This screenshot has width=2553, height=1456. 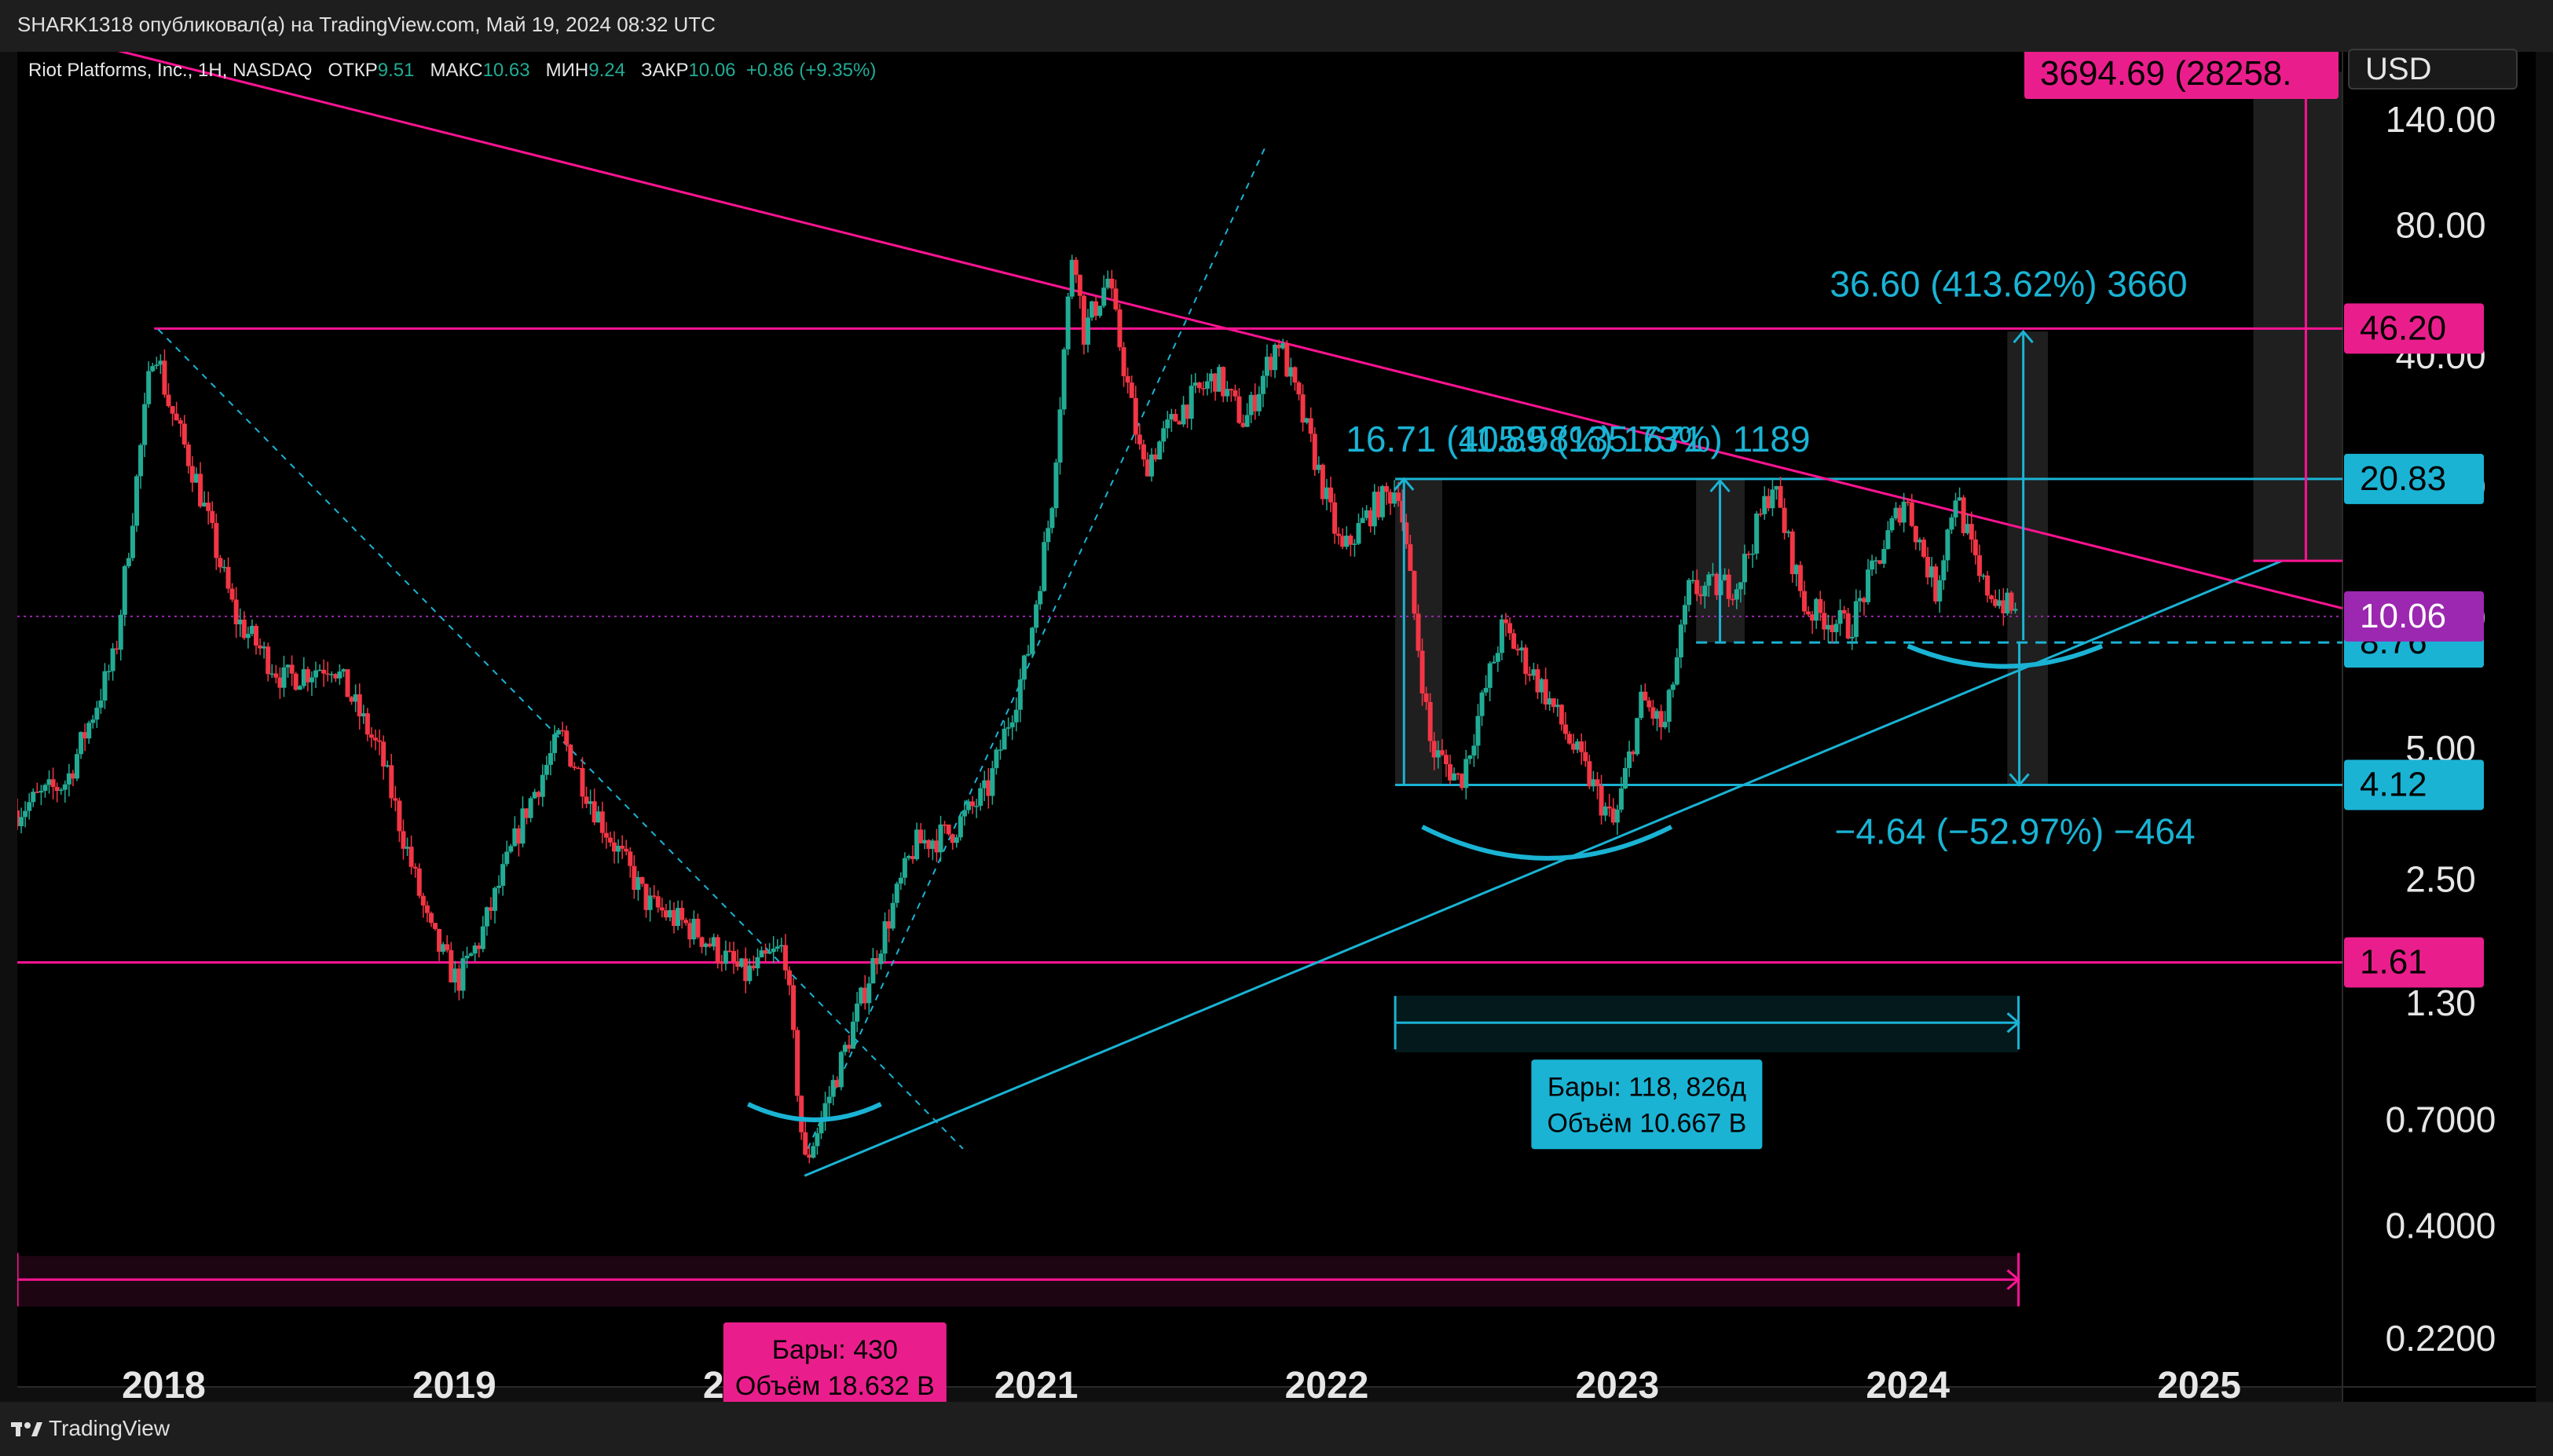 I want to click on y-tick-label: 0.4000, so click(x=2441, y=1225).